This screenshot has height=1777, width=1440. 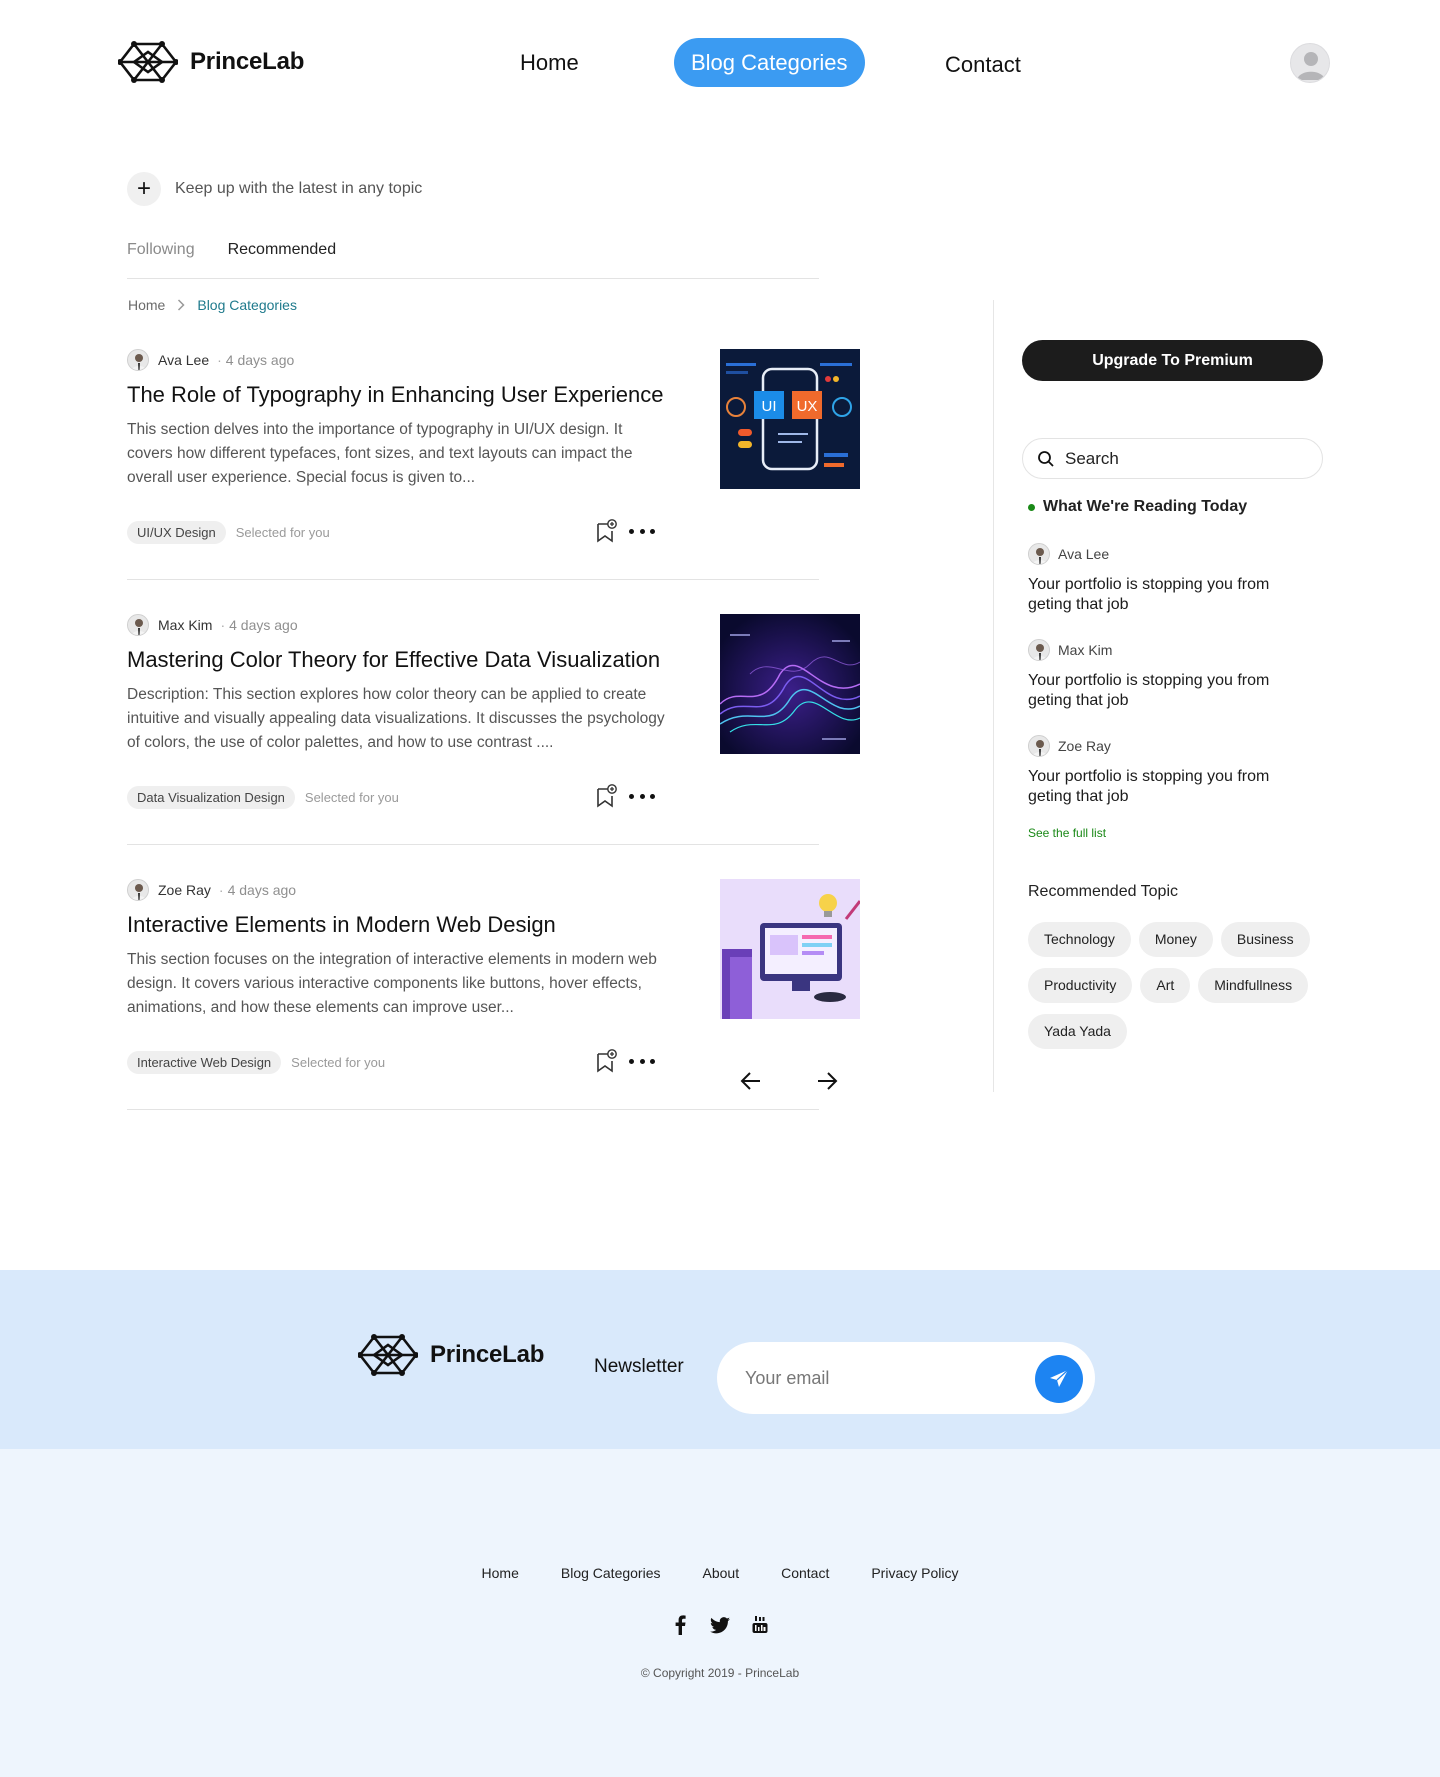 What do you see at coordinates (880, 1378) in the screenshot?
I see `newsletter-email-input` at bounding box center [880, 1378].